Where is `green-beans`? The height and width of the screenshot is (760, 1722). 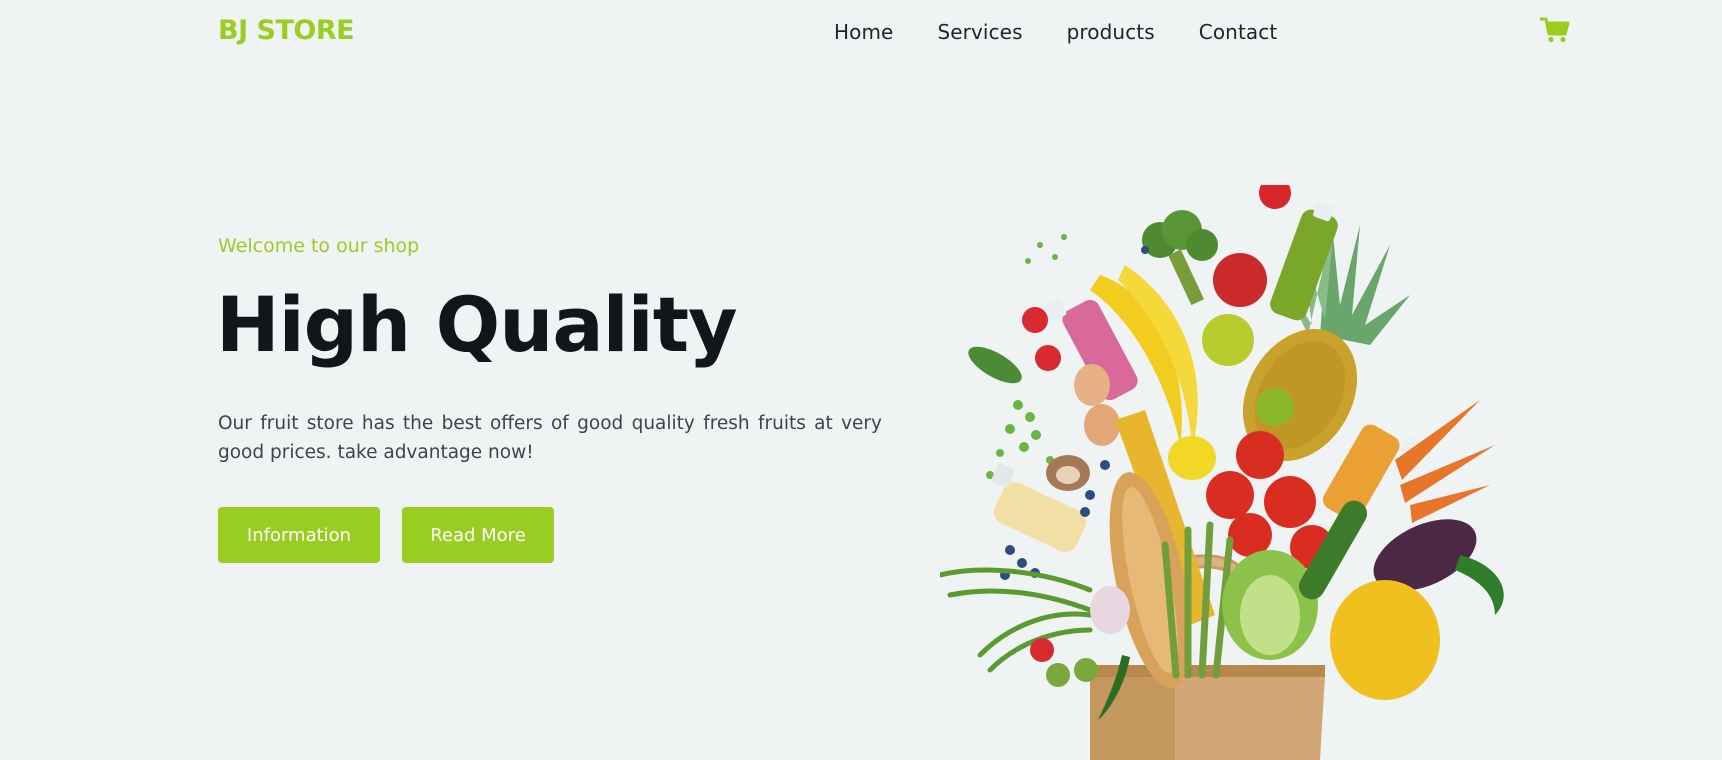
green-beans is located at coordinates (1016, 620).